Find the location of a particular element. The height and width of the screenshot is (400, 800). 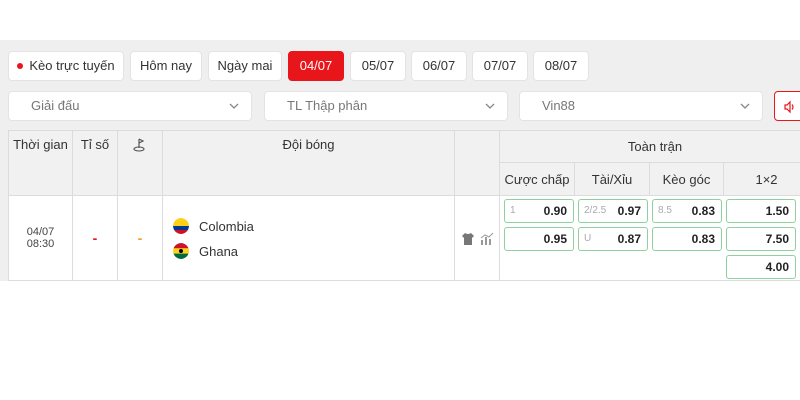

odds-1x2-home: 1.50 is located at coordinates (761, 211).